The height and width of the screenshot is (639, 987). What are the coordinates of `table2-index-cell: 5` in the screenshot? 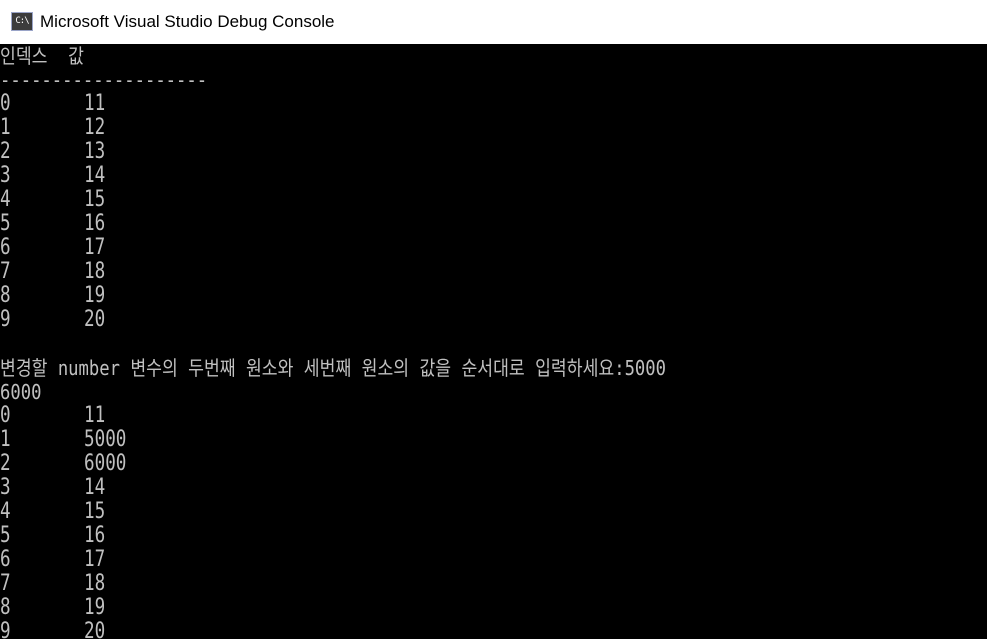 It's located at (5, 535).